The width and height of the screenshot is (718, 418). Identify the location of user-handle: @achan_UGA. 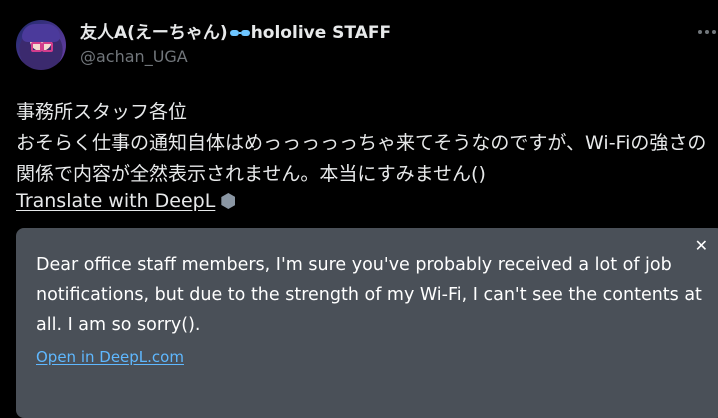
(235, 57).